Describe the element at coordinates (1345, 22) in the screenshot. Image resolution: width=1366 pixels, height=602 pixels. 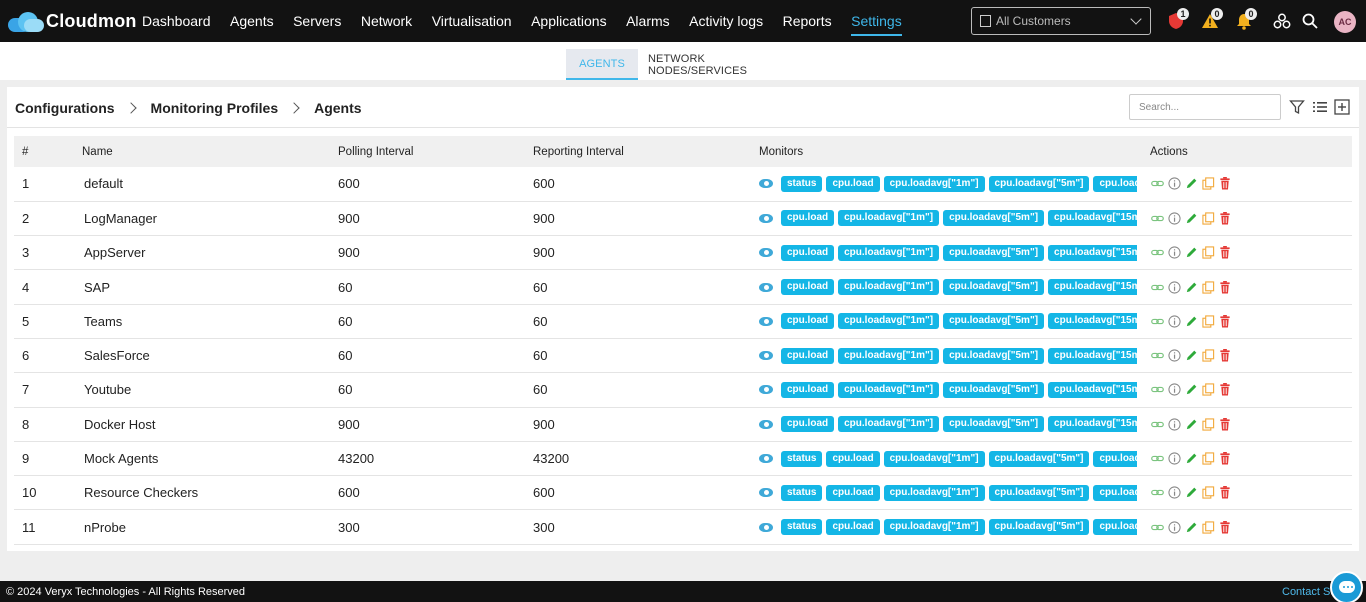
I see `user-avatar: AC` at that location.